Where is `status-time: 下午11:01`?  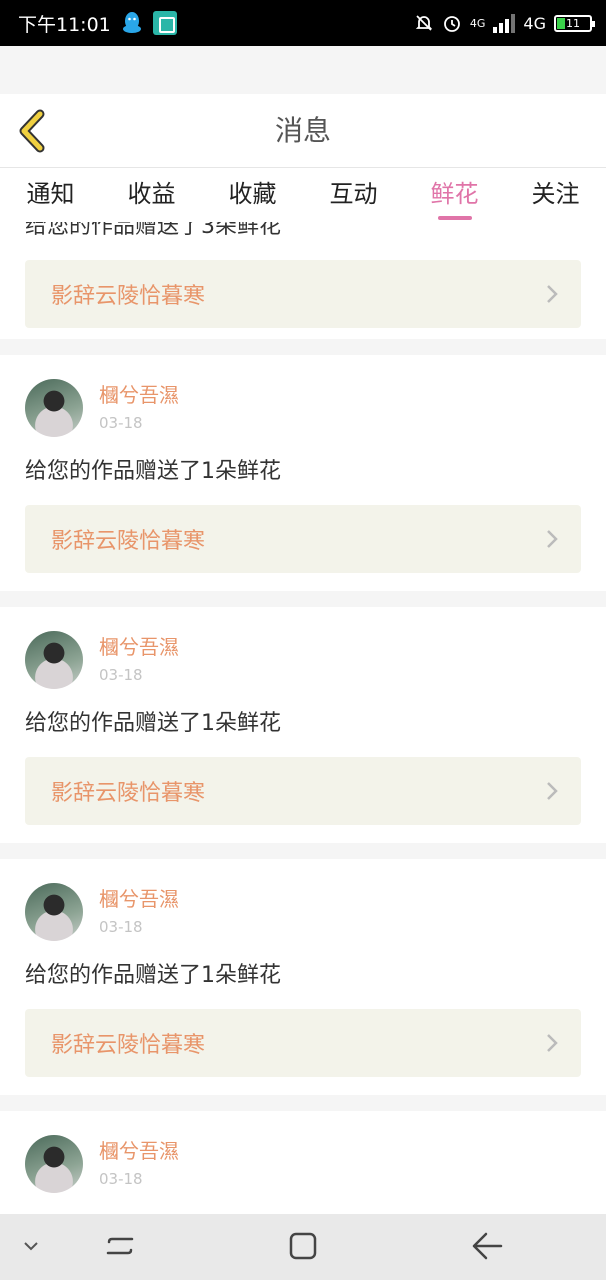 status-time: 下午11:01 is located at coordinates (64, 24).